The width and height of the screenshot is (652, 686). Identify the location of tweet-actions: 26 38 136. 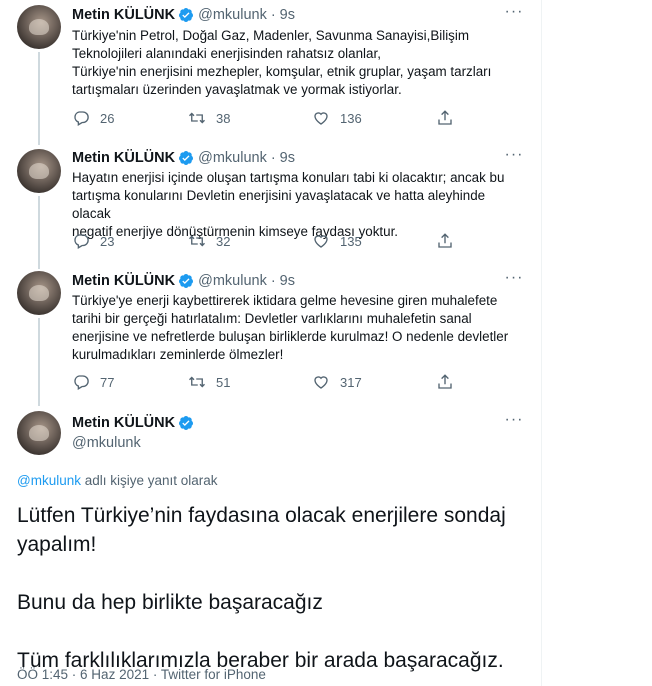
(272, 119).